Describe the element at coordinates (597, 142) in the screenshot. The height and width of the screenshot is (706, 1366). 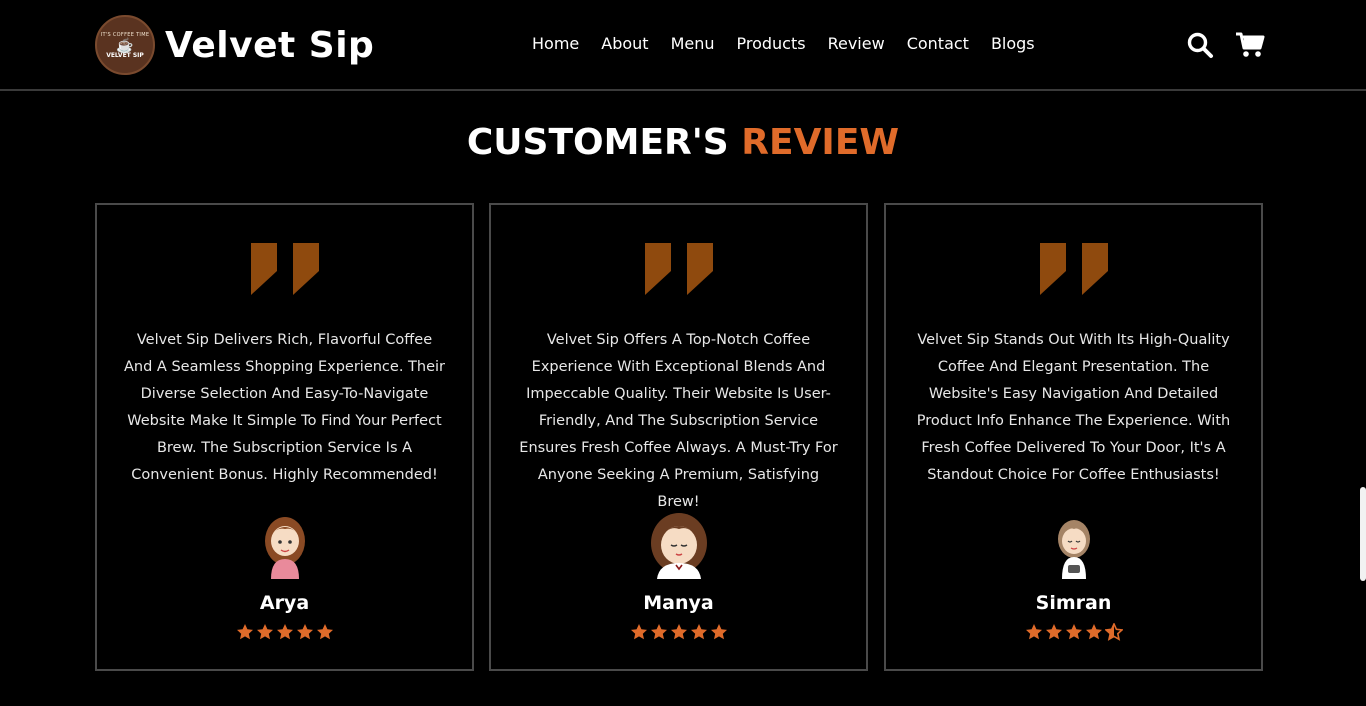
I see `section-title-main: CUSTOMER'S` at that location.